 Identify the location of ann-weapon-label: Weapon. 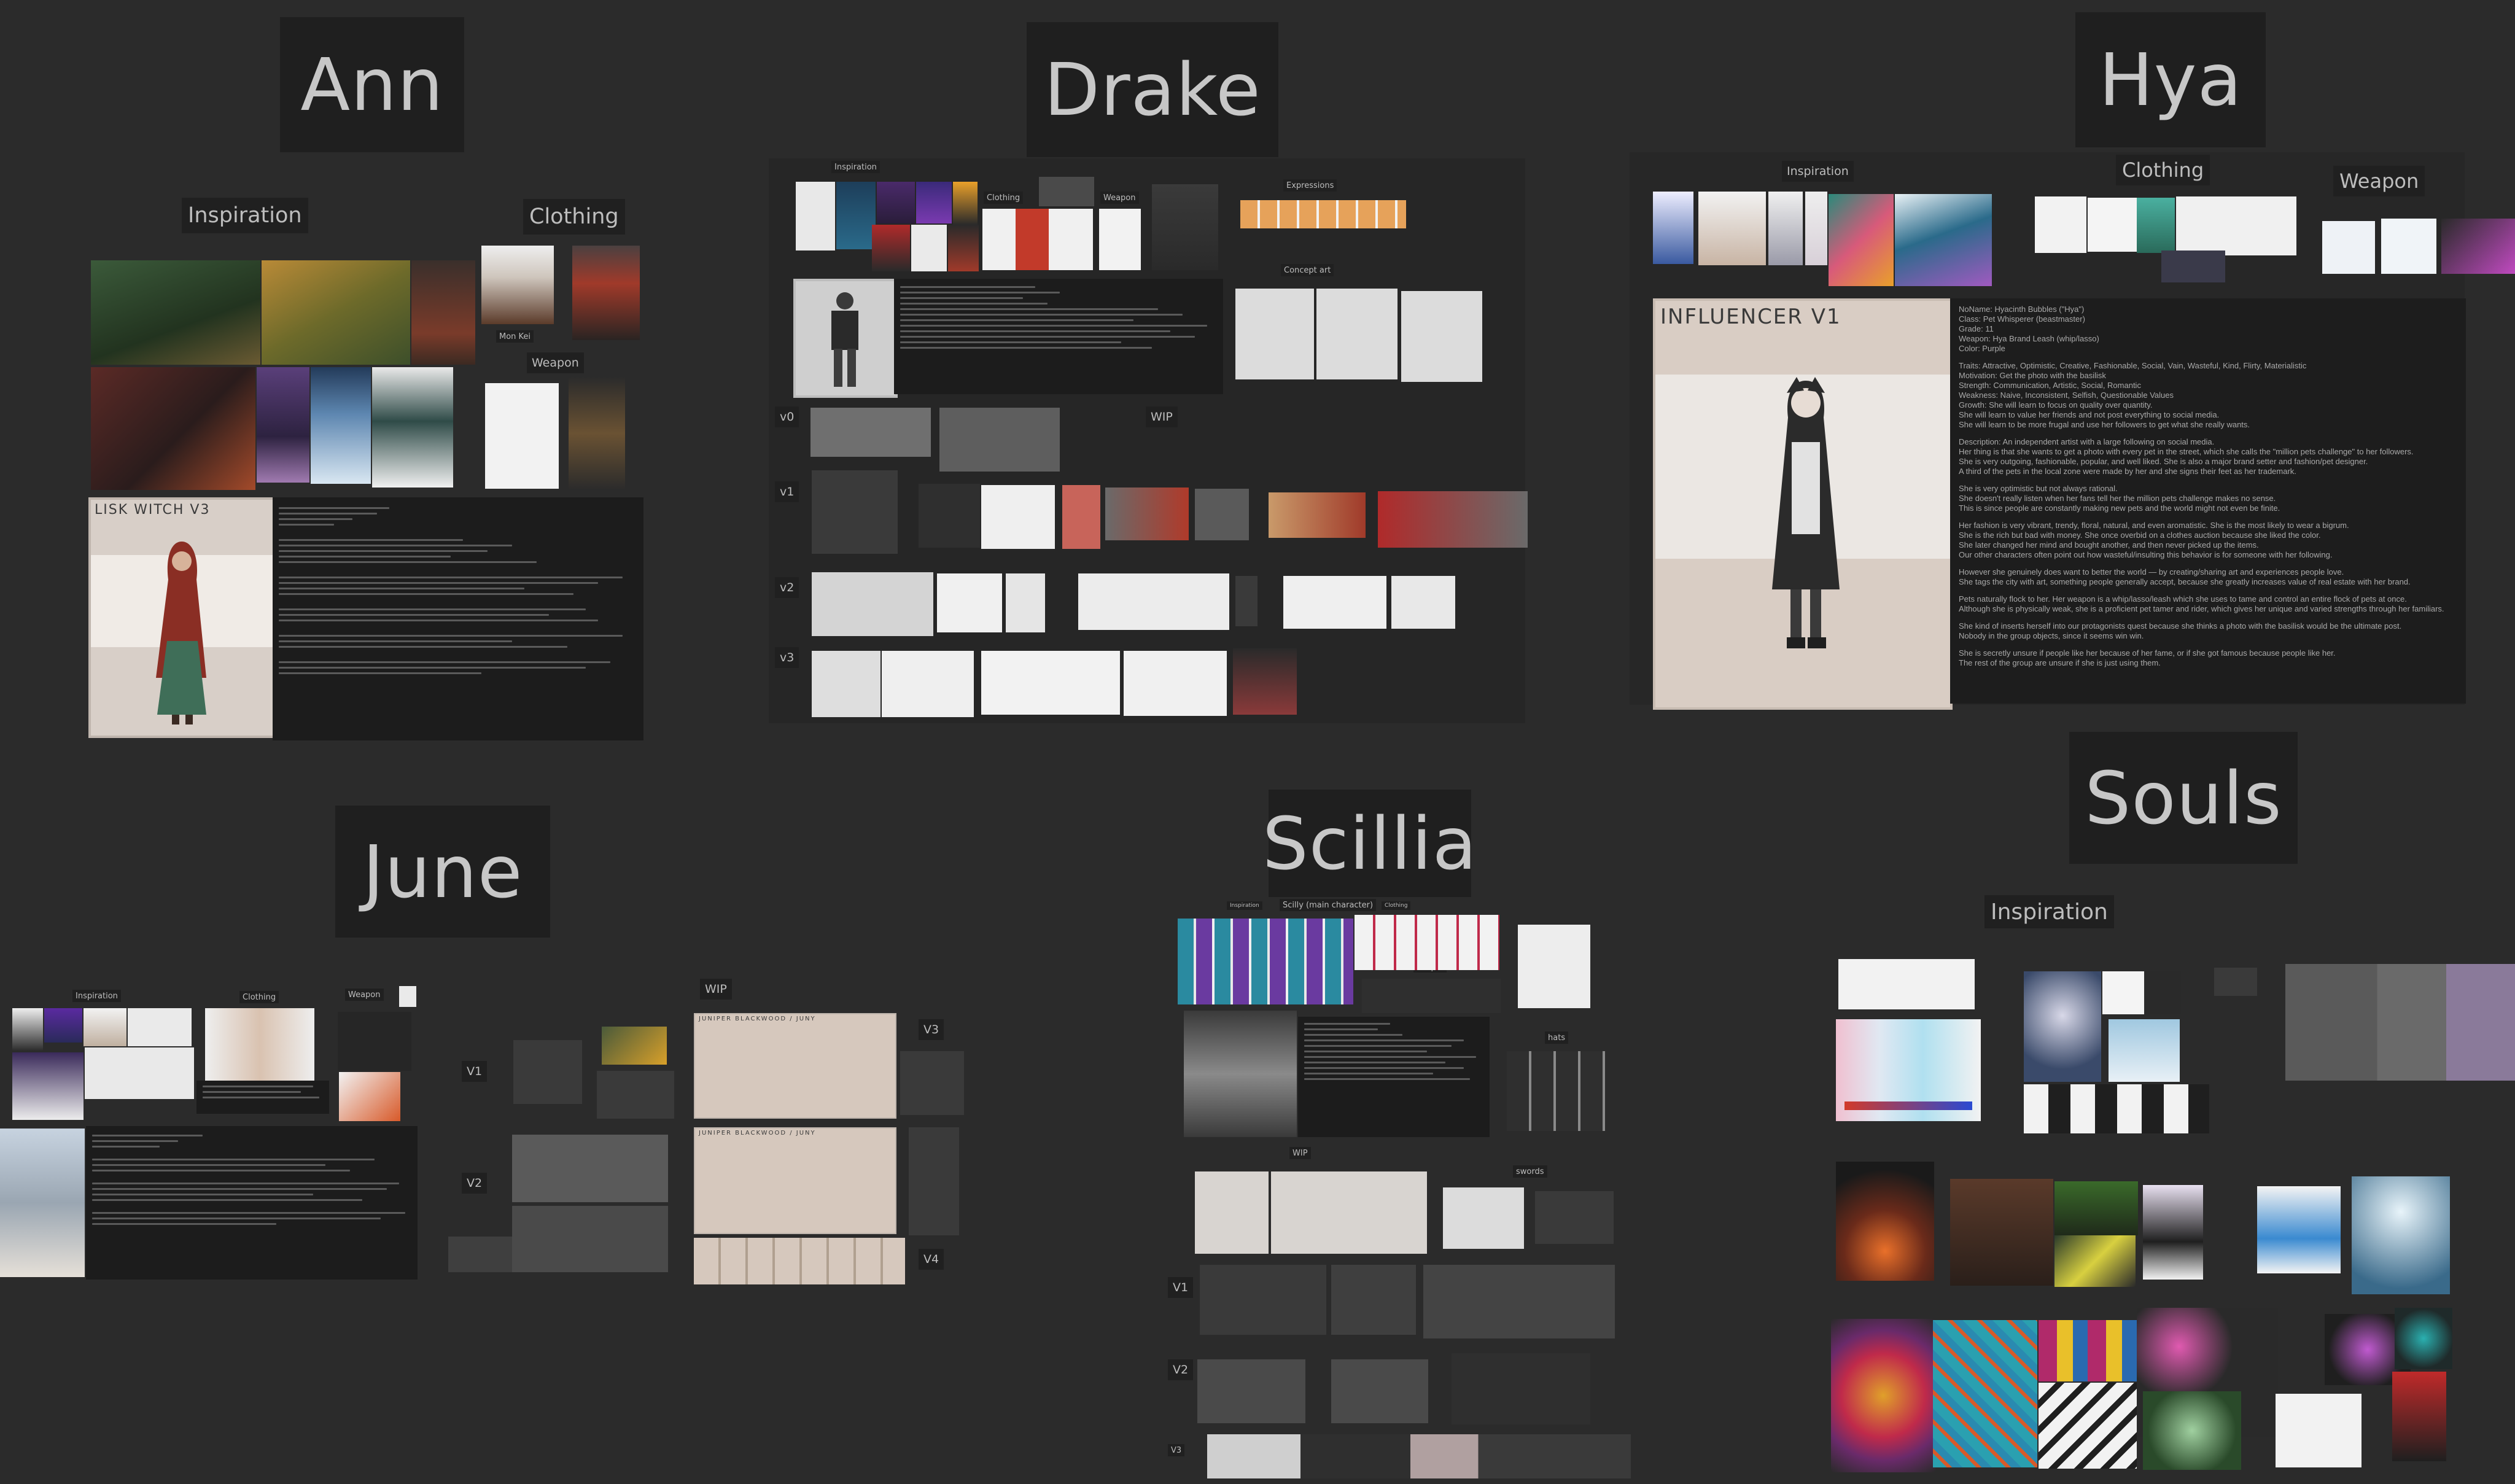
(555, 363).